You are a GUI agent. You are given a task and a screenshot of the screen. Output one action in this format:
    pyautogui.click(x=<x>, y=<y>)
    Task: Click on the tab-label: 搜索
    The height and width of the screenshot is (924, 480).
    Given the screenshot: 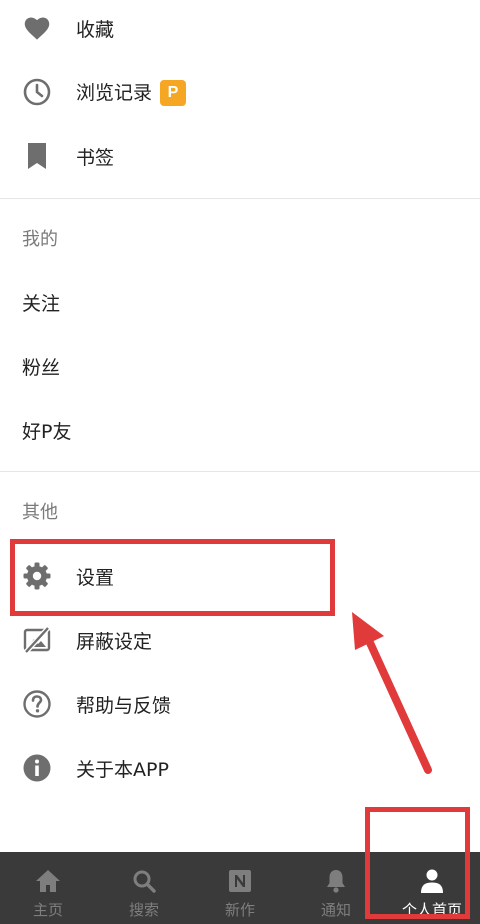 What is the action you would take?
    pyautogui.click(x=143, y=910)
    